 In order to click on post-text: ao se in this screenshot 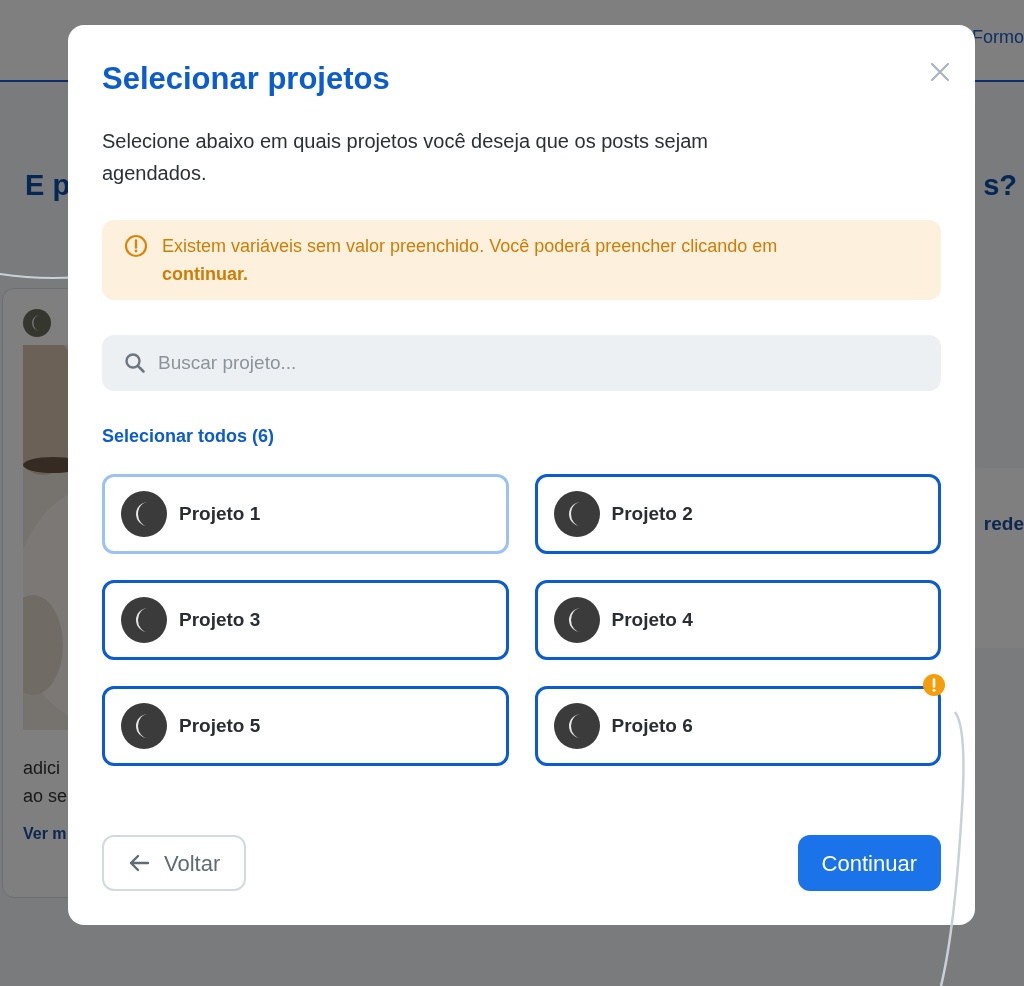, I will do `click(45, 796)`.